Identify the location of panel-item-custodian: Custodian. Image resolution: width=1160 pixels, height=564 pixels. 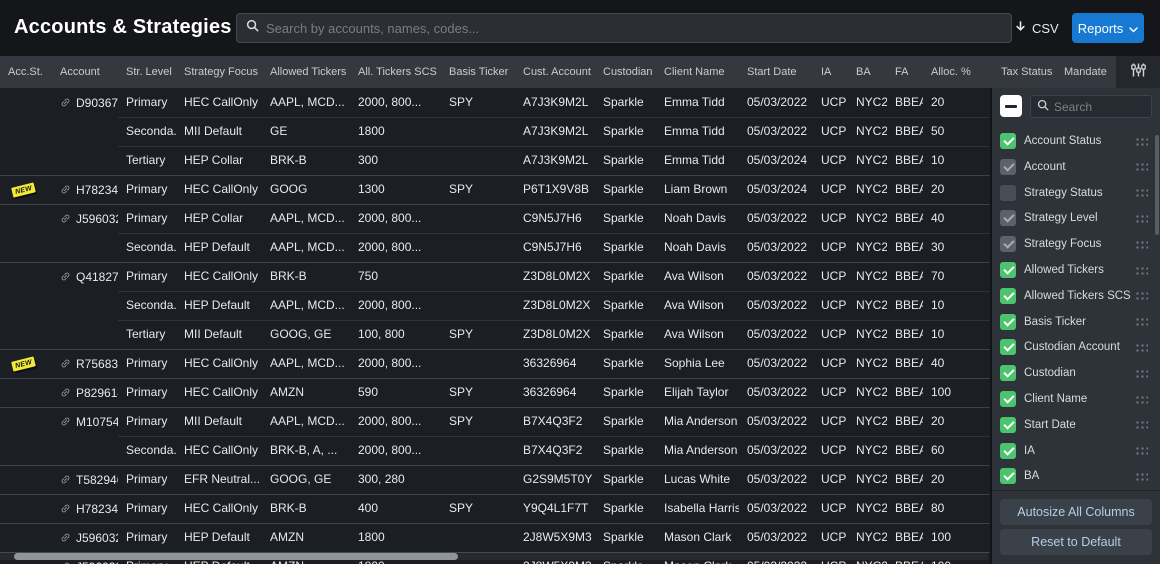
(1075, 373).